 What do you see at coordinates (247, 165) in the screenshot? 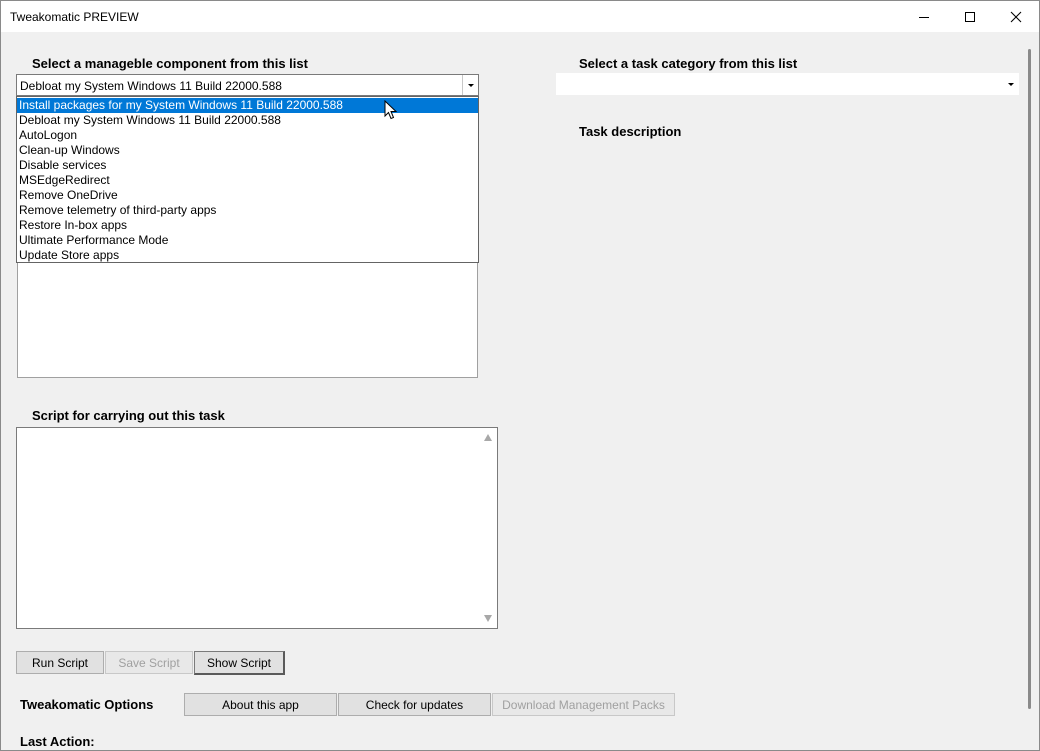
I see `dropdown-item: Disable services` at bounding box center [247, 165].